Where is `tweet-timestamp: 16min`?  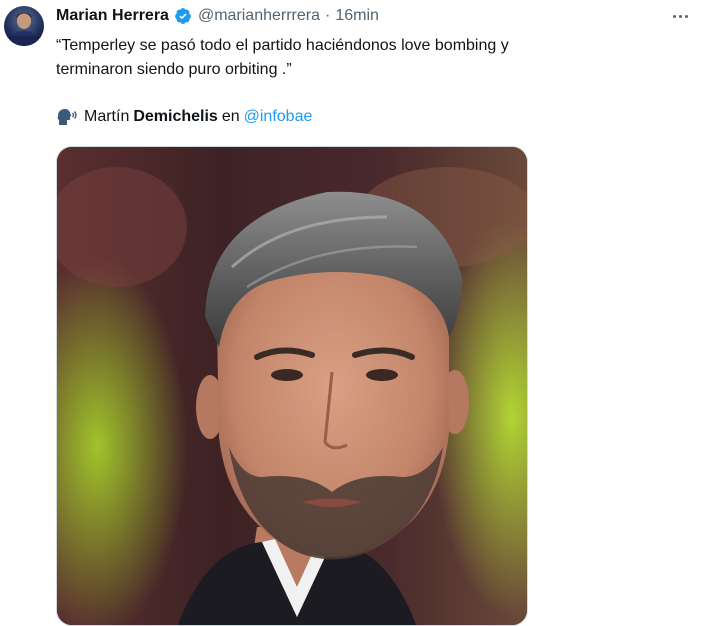 tweet-timestamp: 16min is located at coordinates (357, 16).